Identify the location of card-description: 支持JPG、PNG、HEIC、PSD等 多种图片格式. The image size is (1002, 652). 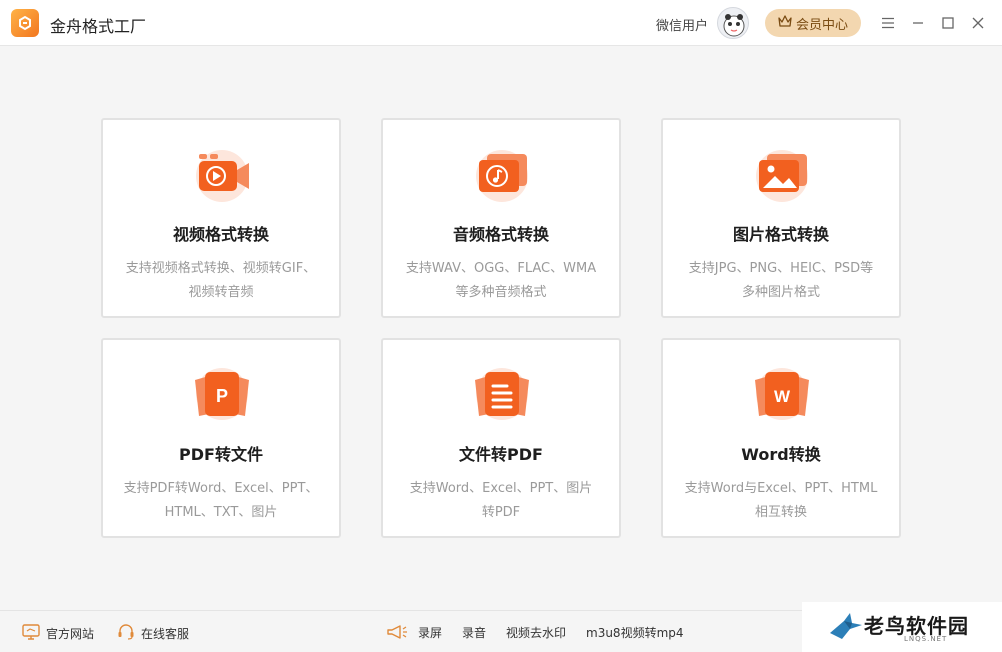
(781, 280).